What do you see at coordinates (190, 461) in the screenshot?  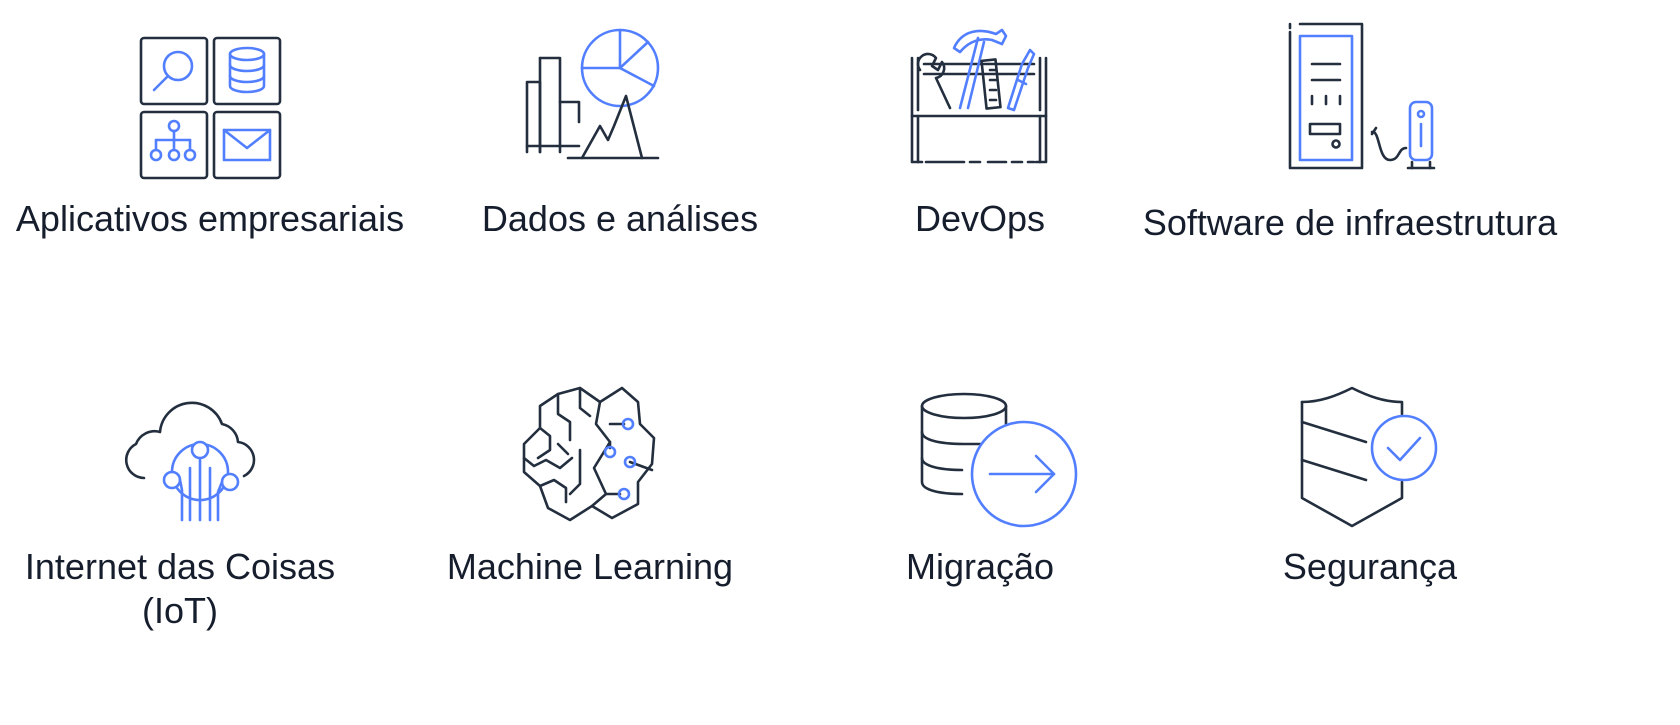 I see `iot-cloud-icon` at bounding box center [190, 461].